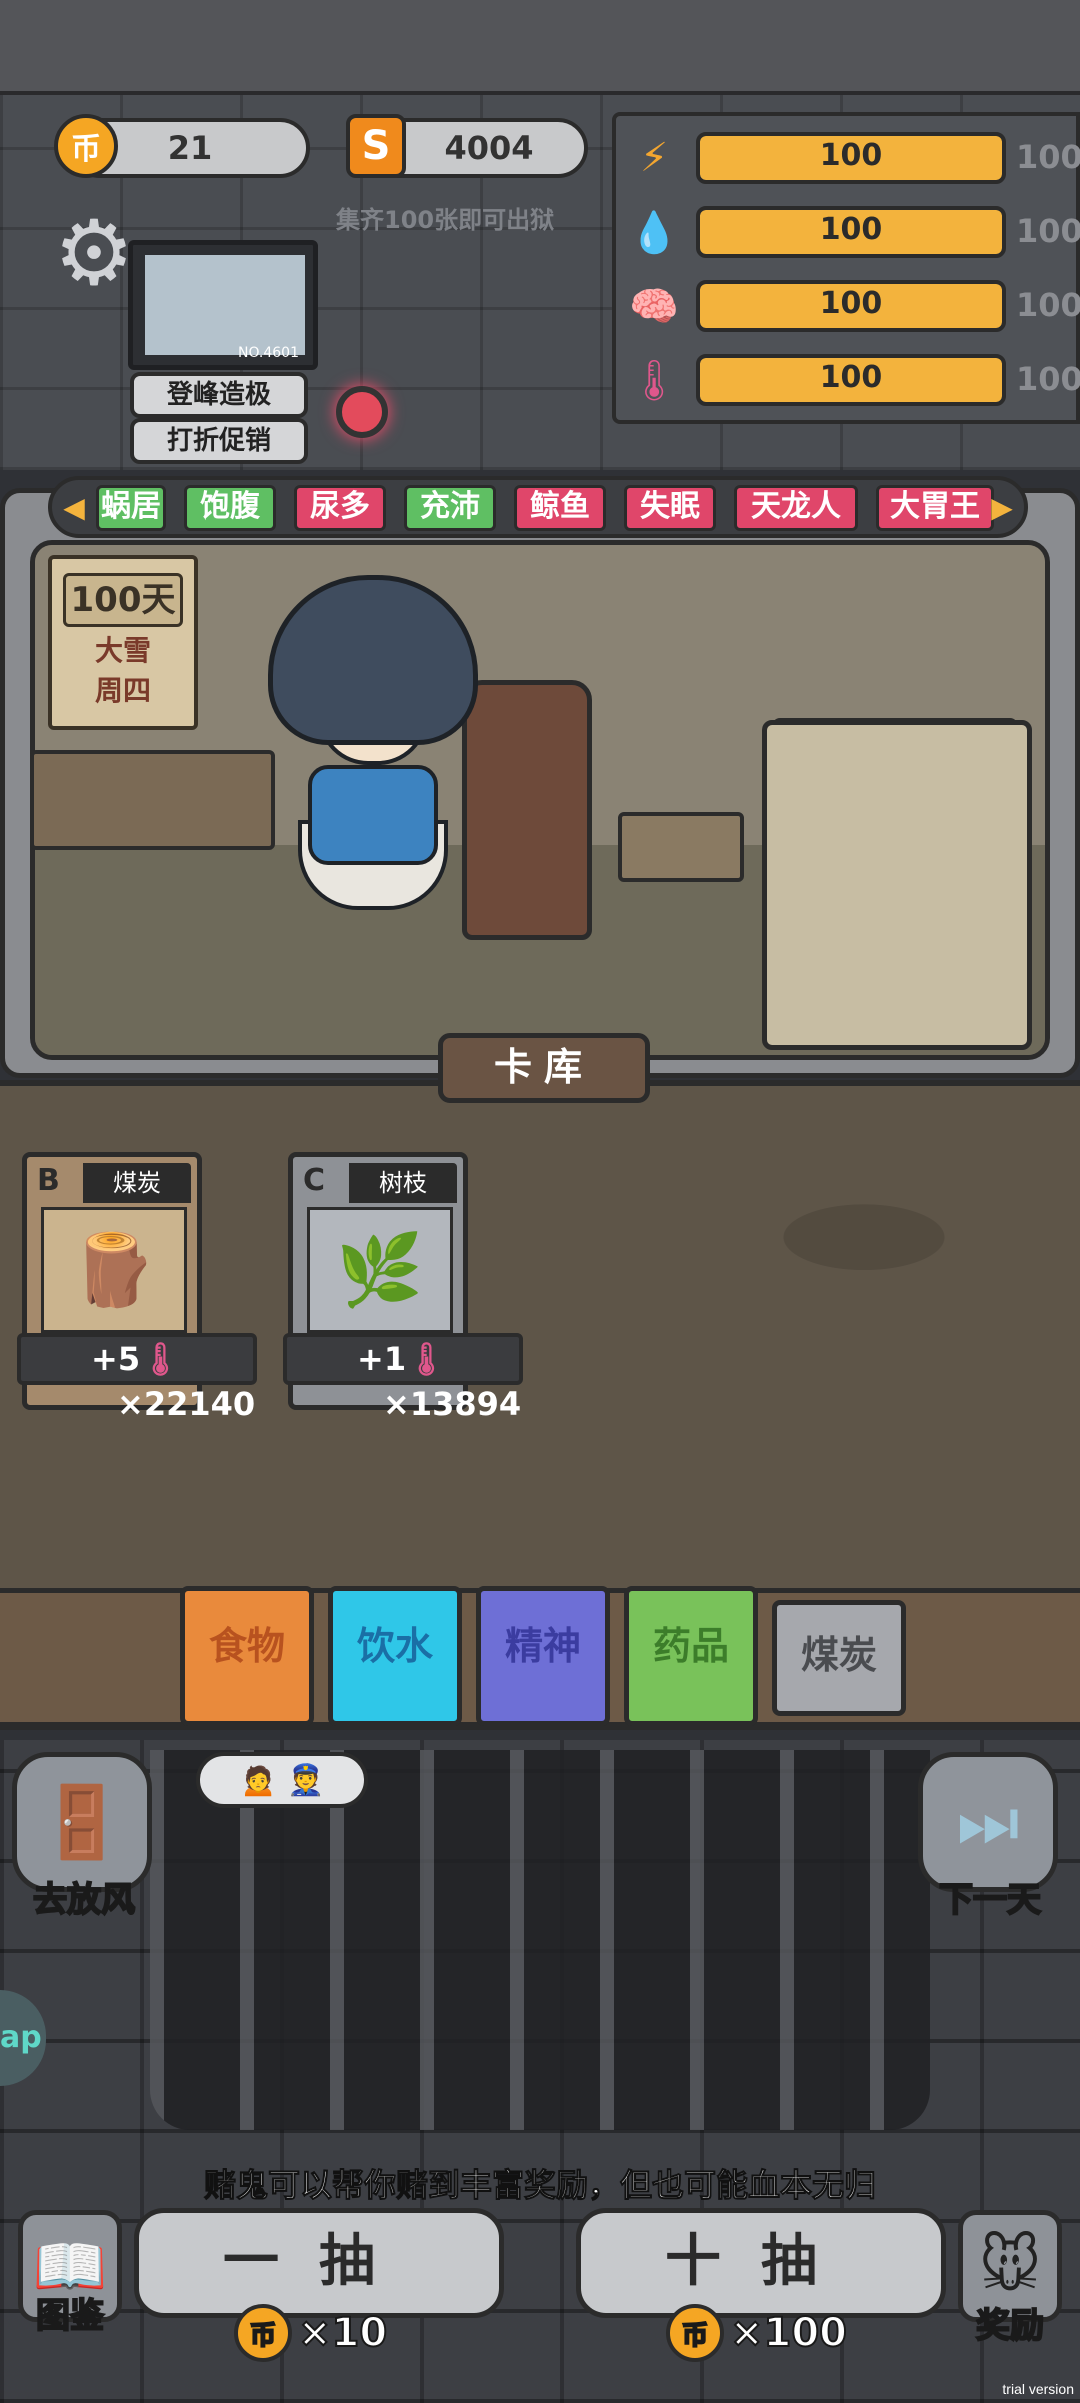 This screenshot has height=2403, width=1080. Describe the element at coordinates (1010, 2326) in the screenshot. I see `reward-label: 奖励` at that location.